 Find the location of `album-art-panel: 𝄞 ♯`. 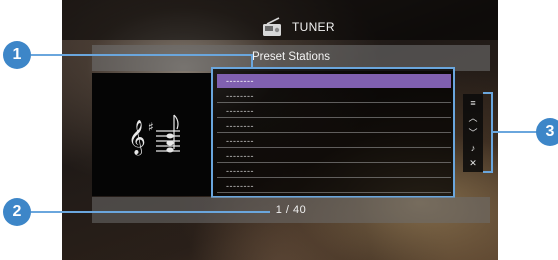

album-art-panel: 𝄞 ♯ is located at coordinates (151, 134).